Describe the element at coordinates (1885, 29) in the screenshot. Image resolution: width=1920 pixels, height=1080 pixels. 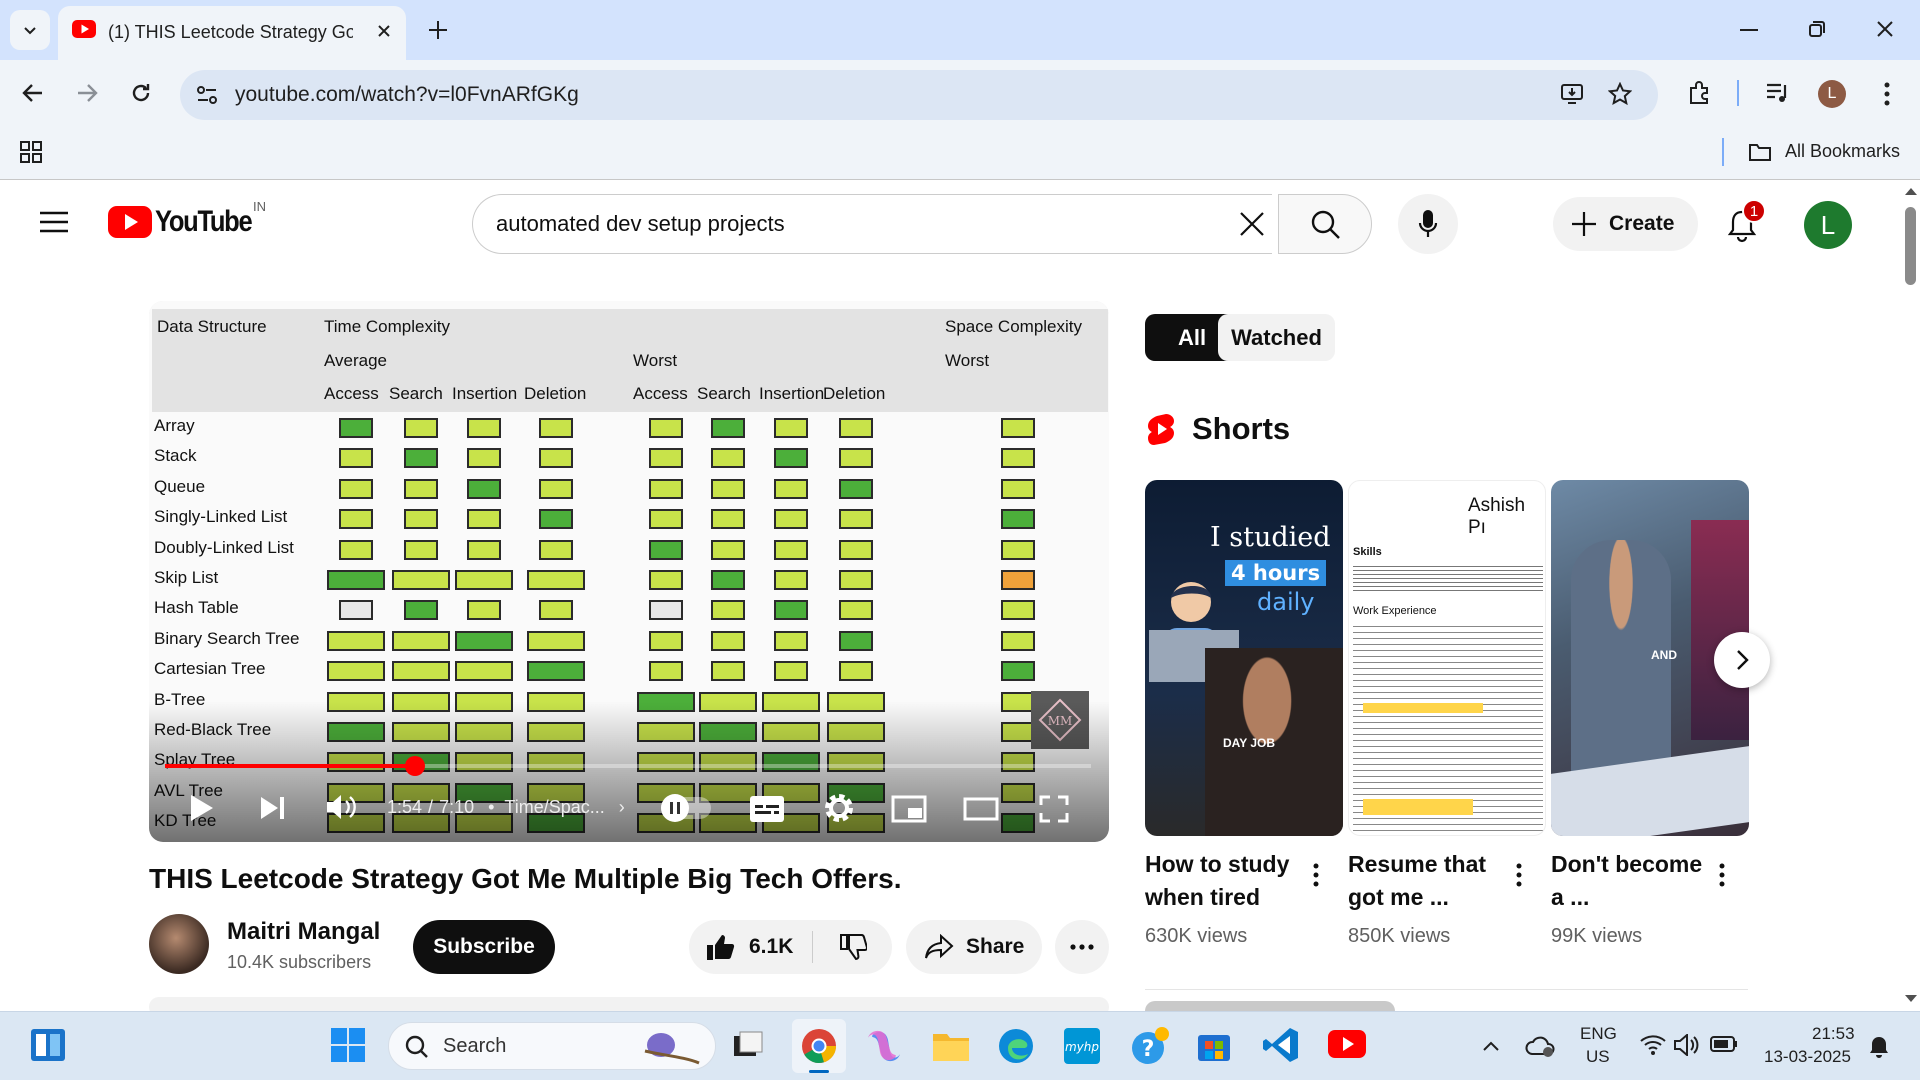
I see `close-window-icon` at that location.